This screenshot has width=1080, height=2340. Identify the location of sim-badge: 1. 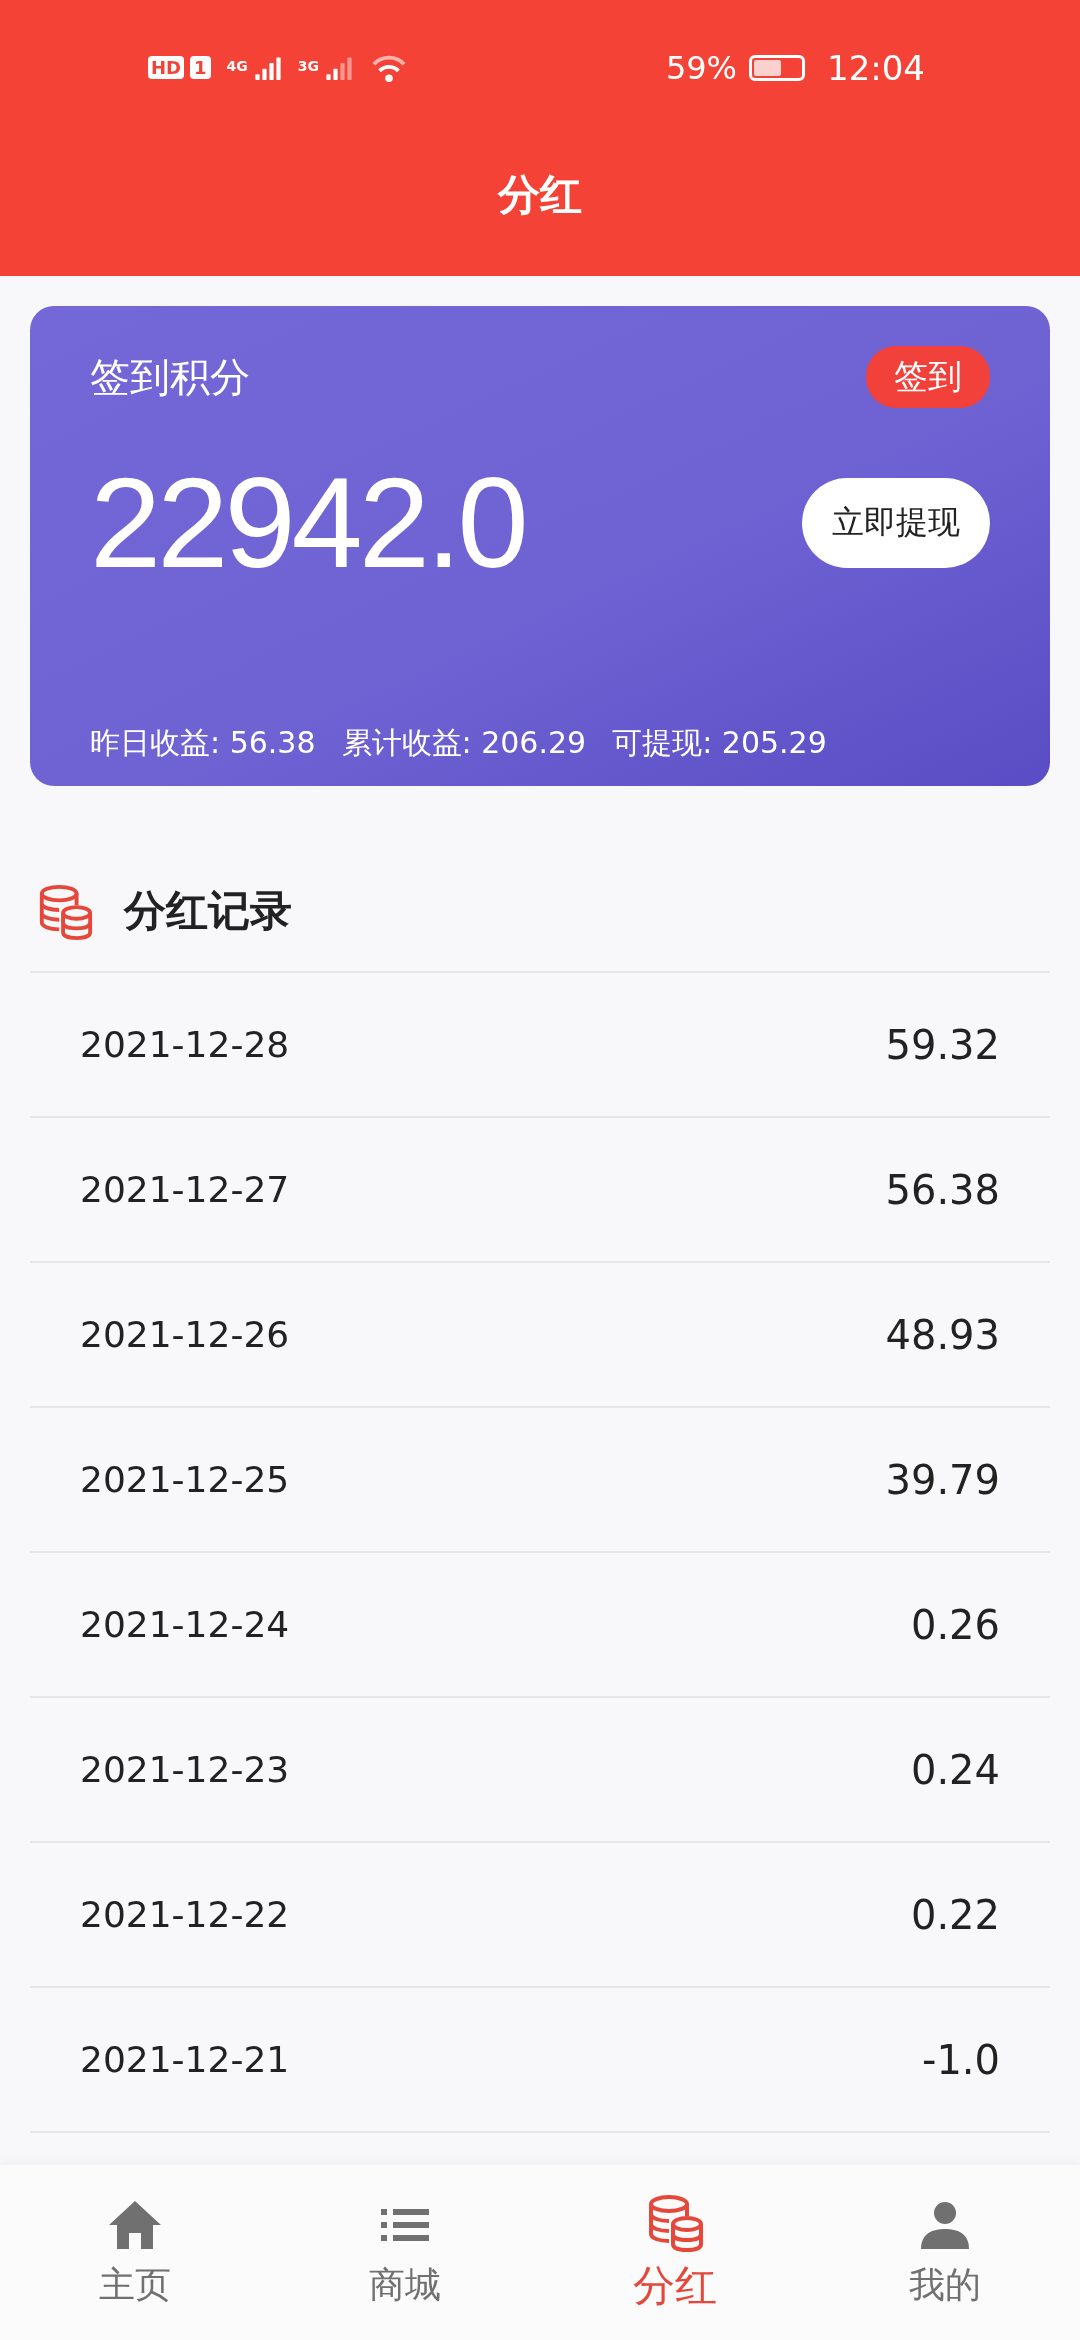
(200, 67).